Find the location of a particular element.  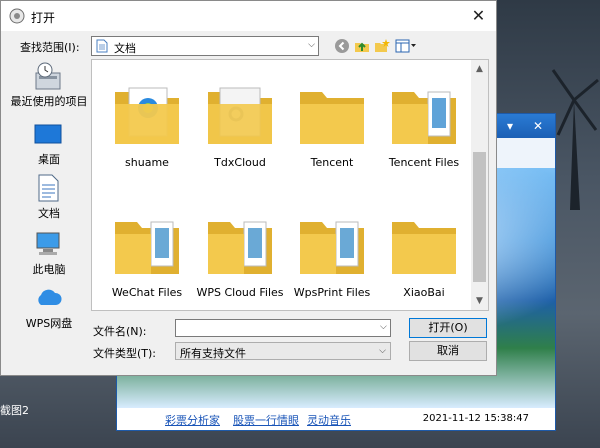

folder-xiaobai: XiaoBai is located at coordinates (424, 249).